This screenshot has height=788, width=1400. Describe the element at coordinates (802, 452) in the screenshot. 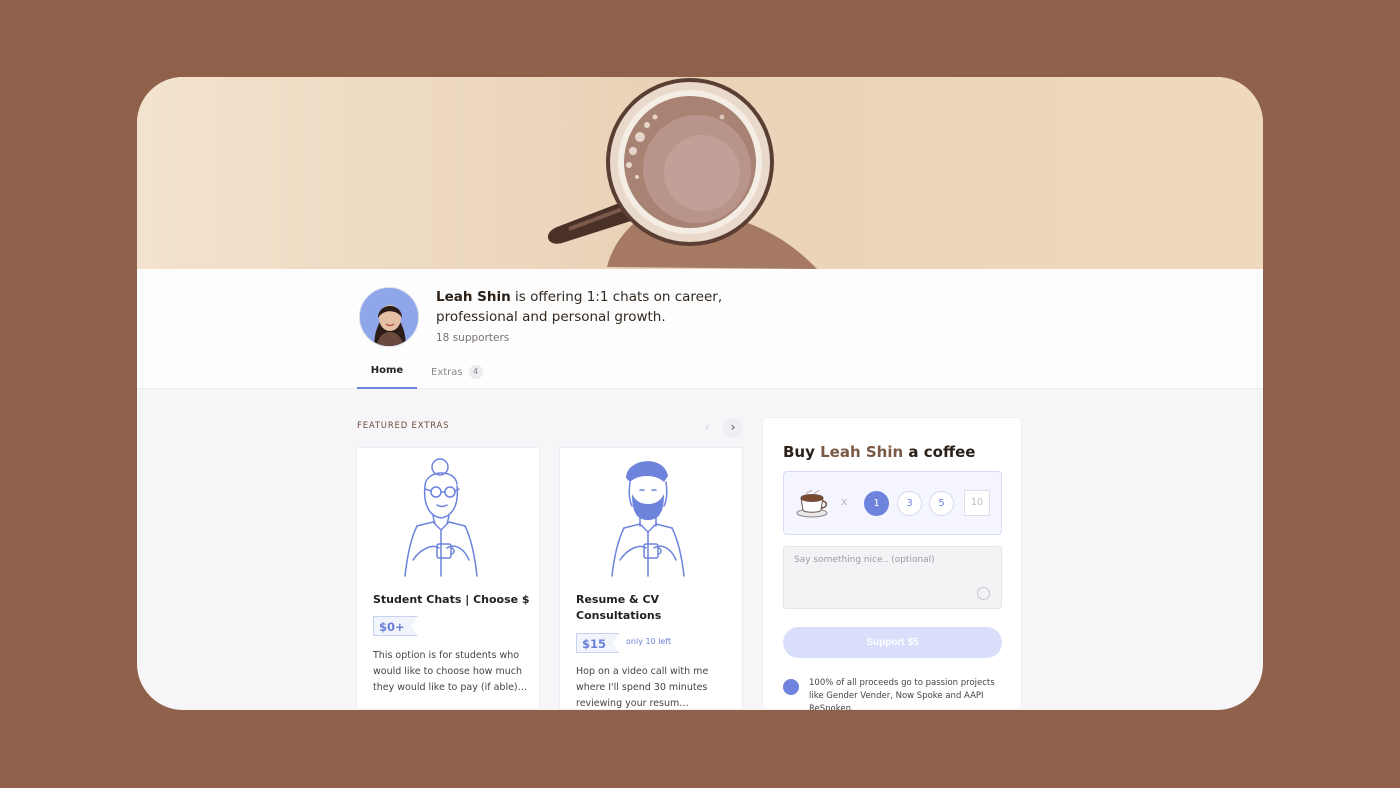

I see `buy-title-prefix: Buy` at that location.